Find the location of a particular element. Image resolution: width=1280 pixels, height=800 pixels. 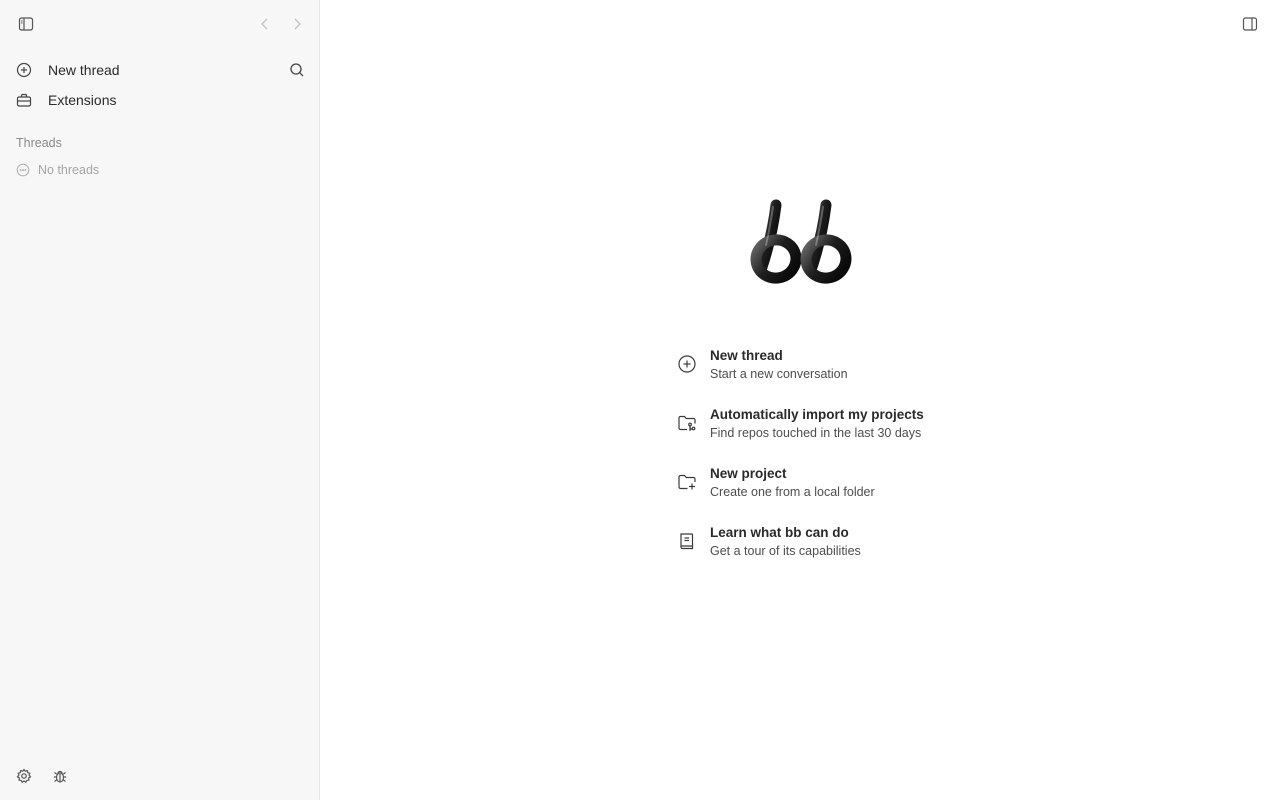

search-icon is located at coordinates (297, 70).